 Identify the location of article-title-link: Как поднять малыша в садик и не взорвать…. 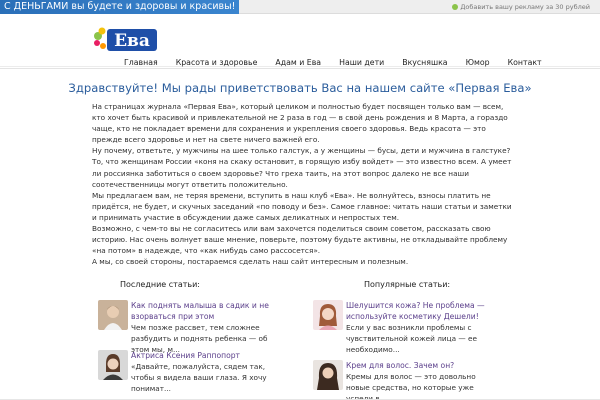
(205, 311).